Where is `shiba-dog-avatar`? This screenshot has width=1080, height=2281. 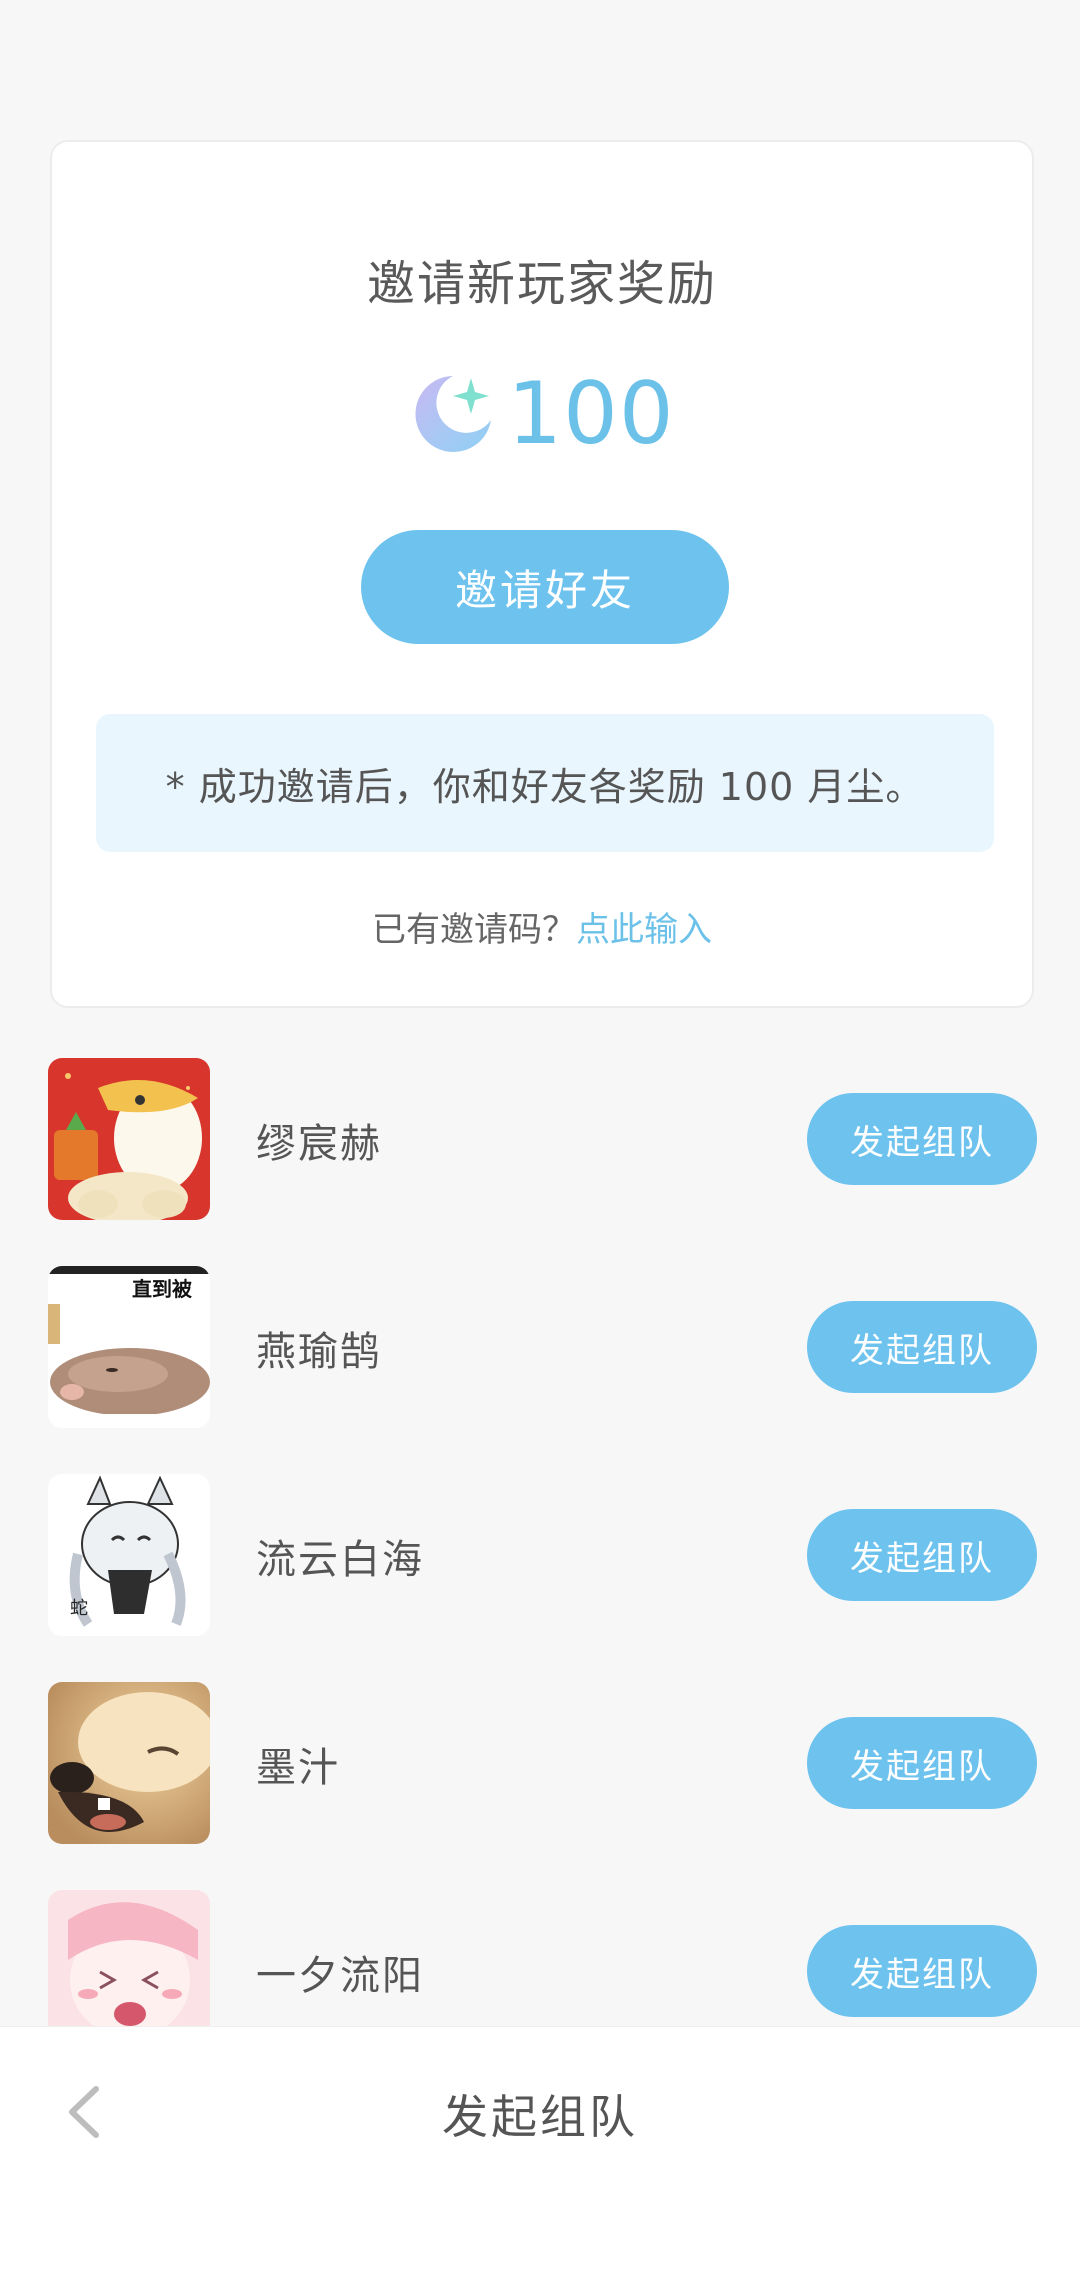 shiba-dog-avatar is located at coordinates (129, 1763).